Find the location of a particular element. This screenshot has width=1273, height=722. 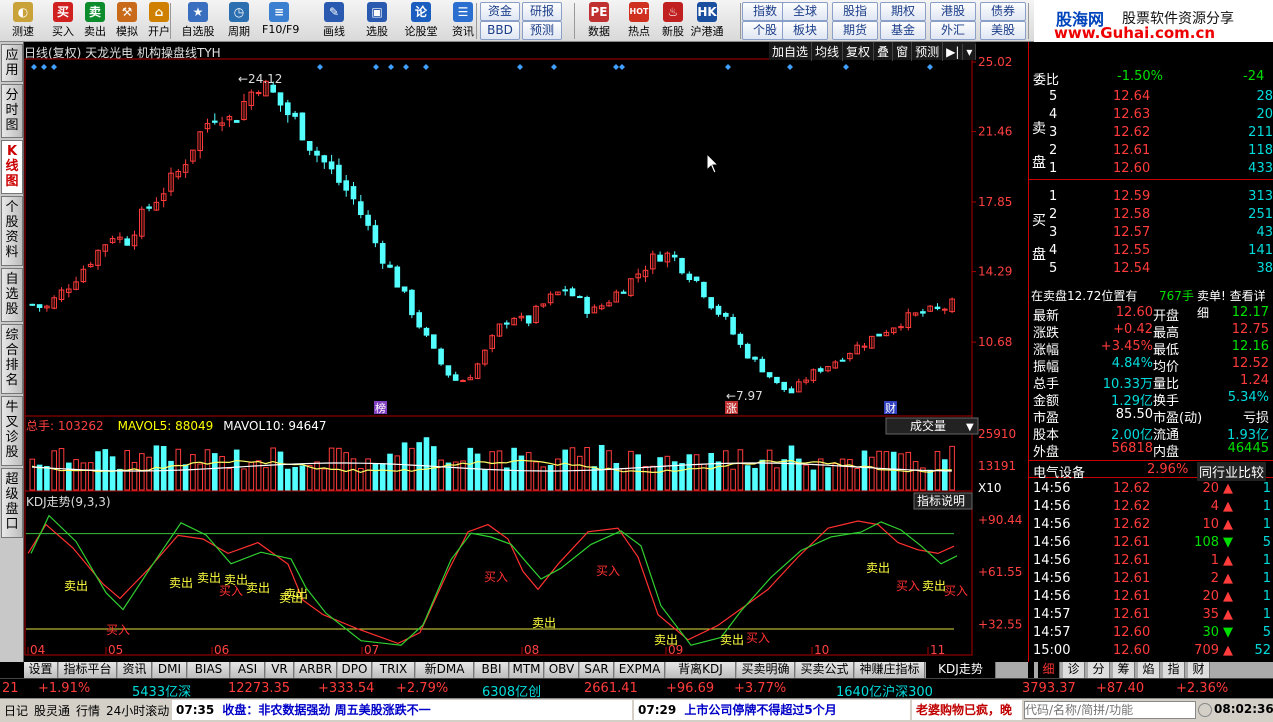

data-icon: PE is located at coordinates (599, 12).